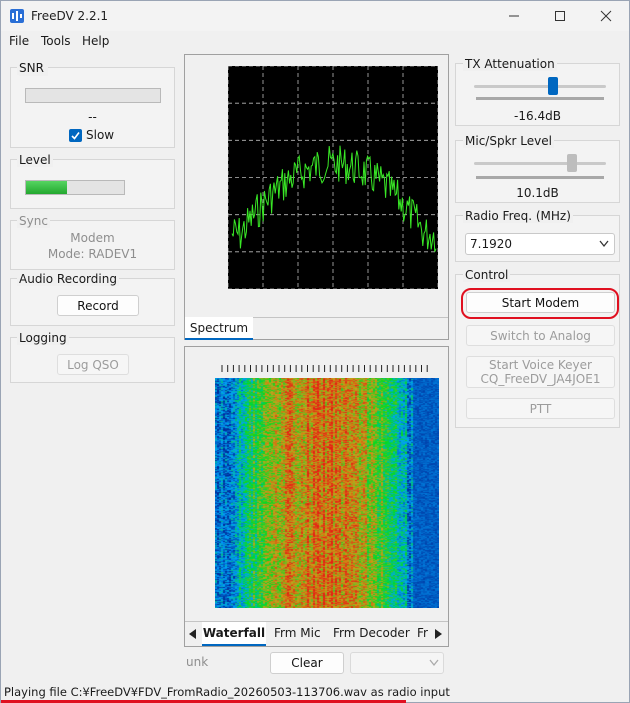 This screenshot has height=703, width=630. I want to click on snr-value: --, so click(92, 117).